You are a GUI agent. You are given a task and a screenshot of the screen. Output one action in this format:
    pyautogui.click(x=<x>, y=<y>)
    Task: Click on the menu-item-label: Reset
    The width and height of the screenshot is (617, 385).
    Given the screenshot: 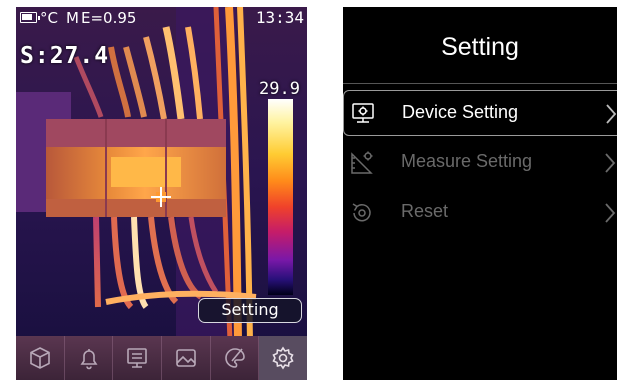 What is the action you would take?
    pyautogui.click(x=425, y=211)
    